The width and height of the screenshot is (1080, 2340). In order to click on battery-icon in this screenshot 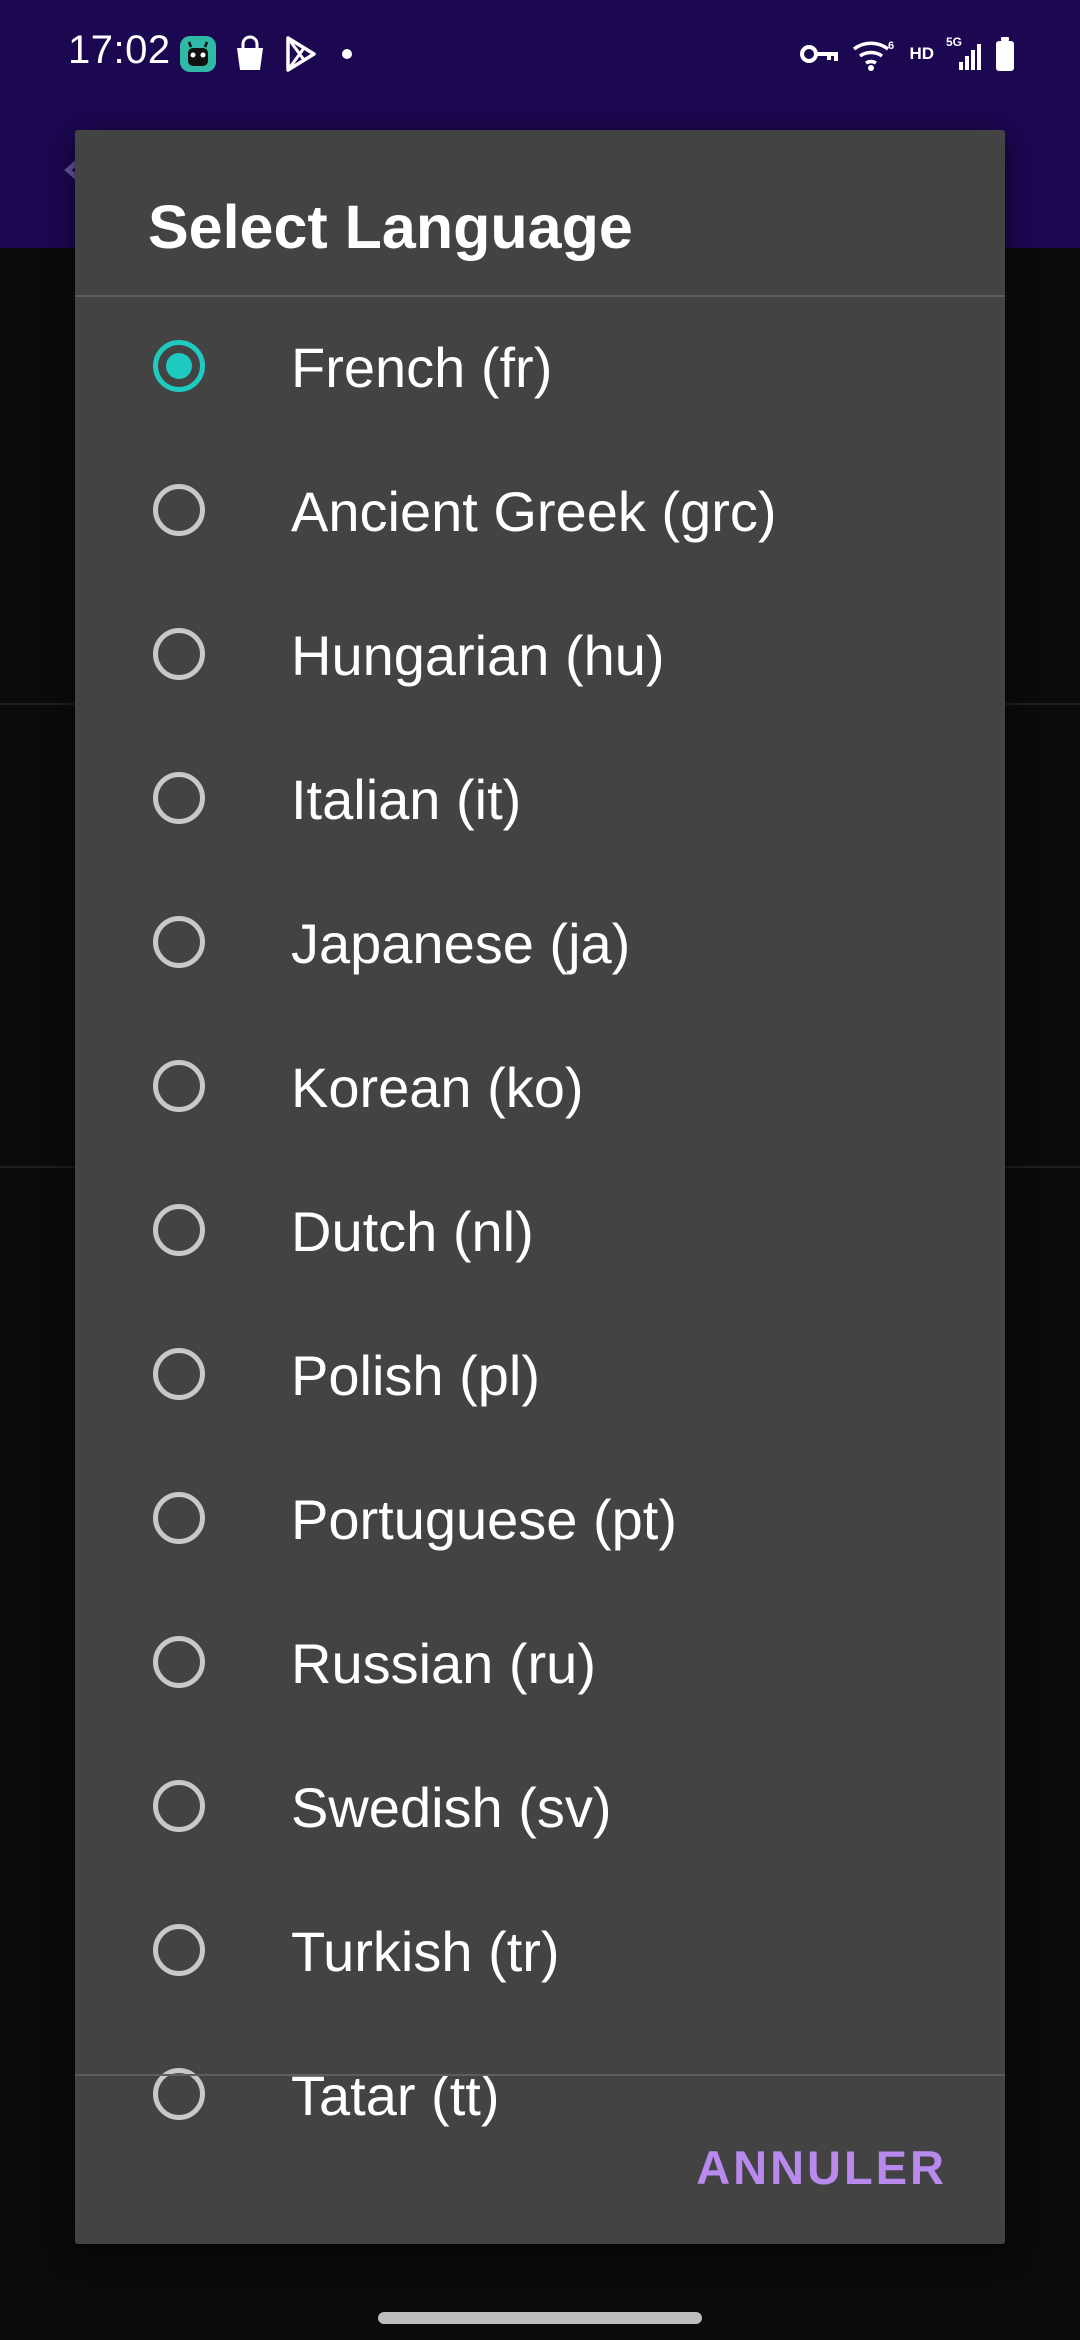, I will do `click(1005, 54)`.